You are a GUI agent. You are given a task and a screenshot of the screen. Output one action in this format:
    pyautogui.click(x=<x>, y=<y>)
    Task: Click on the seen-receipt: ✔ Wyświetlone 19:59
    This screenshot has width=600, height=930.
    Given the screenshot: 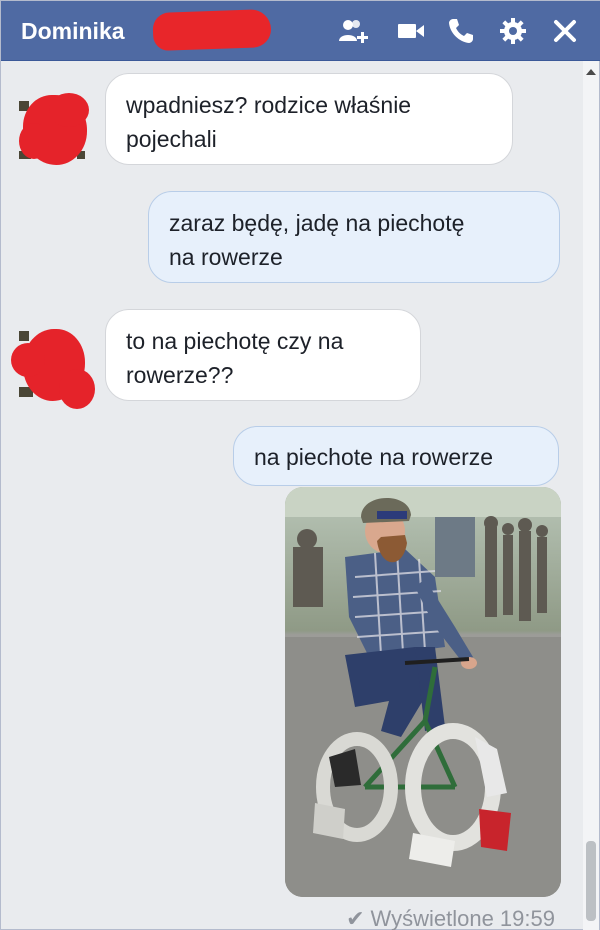 What is the action you would take?
    pyautogui.click(x=450, y=918)
    